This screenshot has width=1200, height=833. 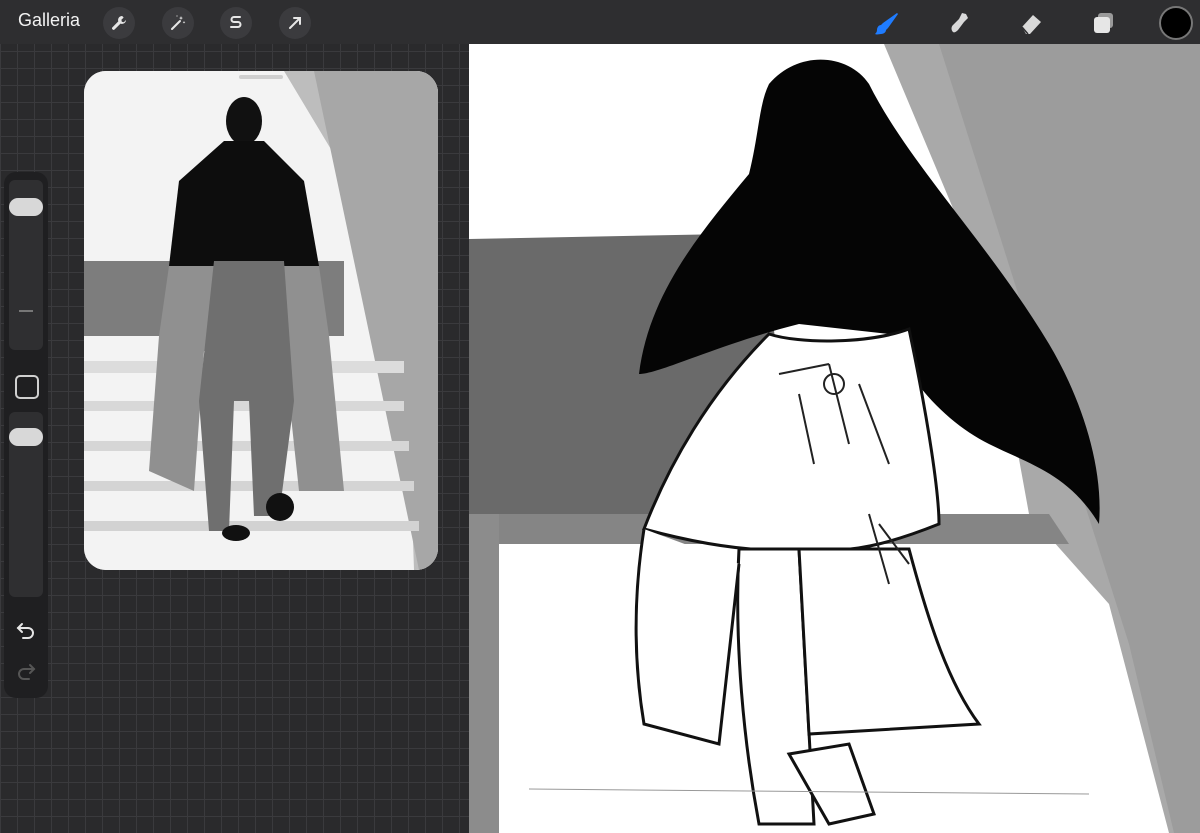 I want to click on slider-divider, so click(x=26, y=311).